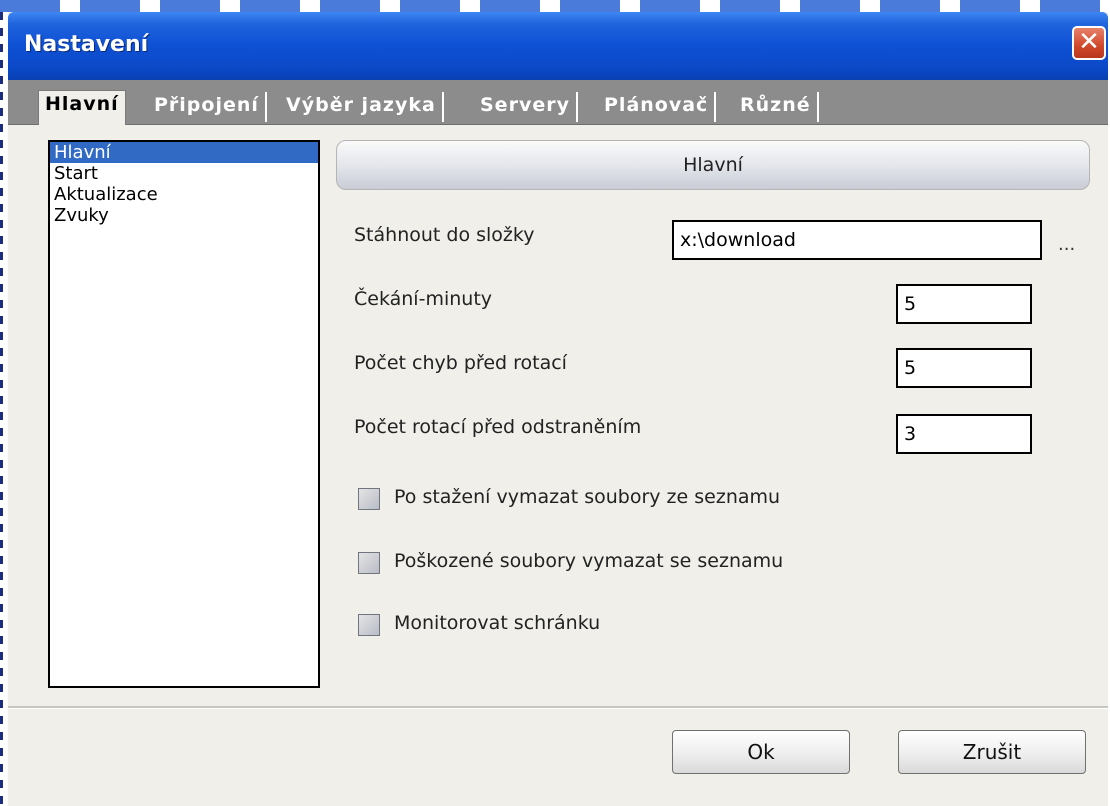  What do you see at coordinates (992, 752) in the screenshot?
I see `cancel-button: Zrušit` at bounding box center [992, 752].